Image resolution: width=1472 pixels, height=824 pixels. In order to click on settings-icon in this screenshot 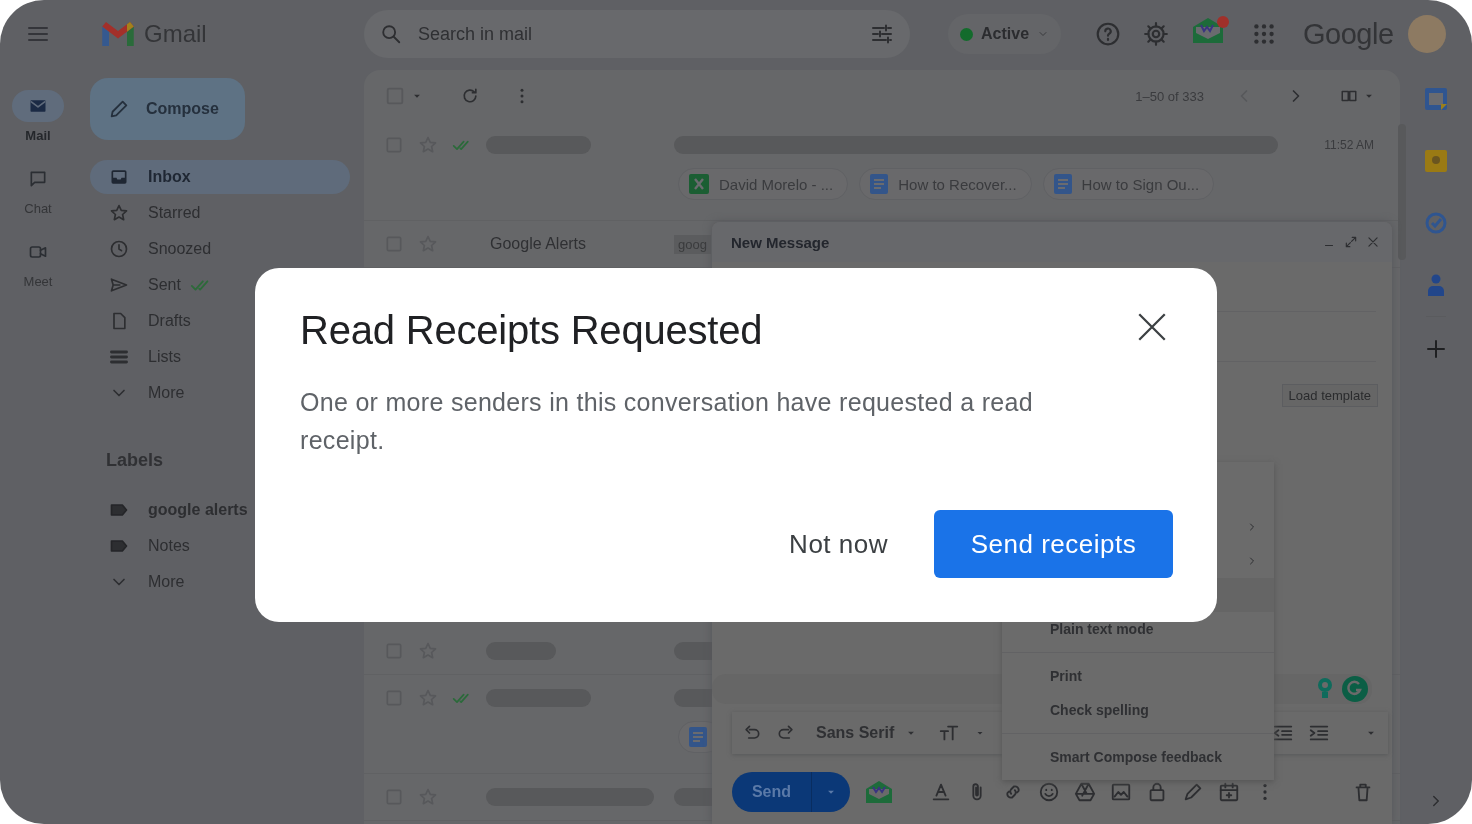, I will do `click(1156, 34)`.